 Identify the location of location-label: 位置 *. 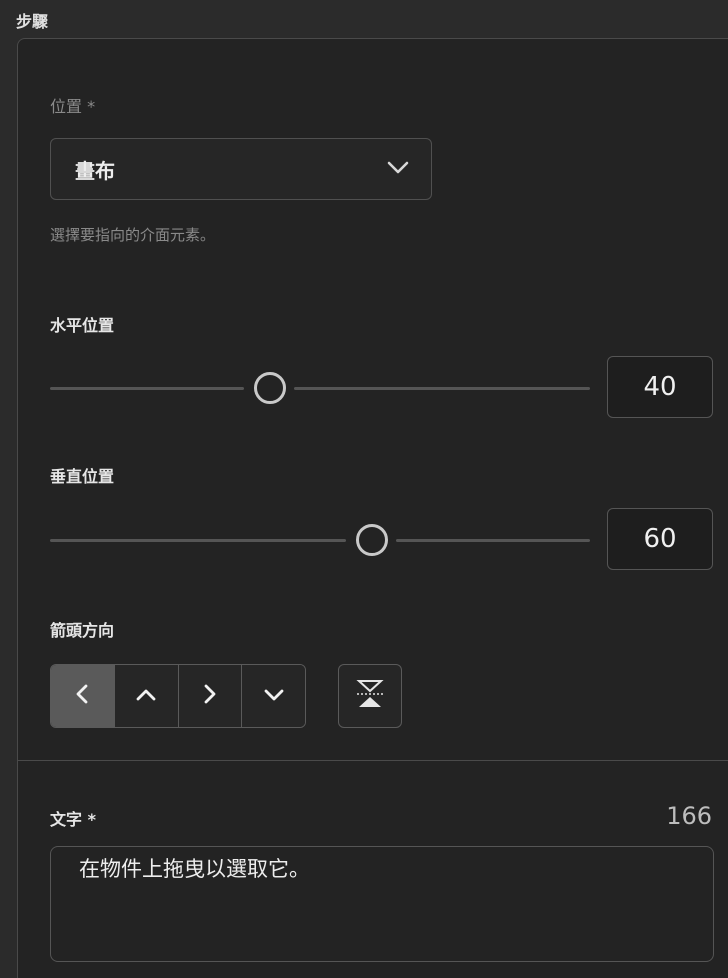
(73, 106).